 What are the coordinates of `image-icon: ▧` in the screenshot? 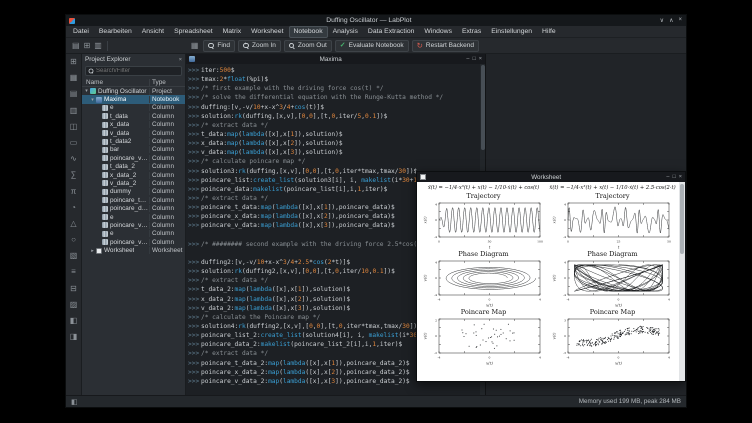 It's located at (74, 256).